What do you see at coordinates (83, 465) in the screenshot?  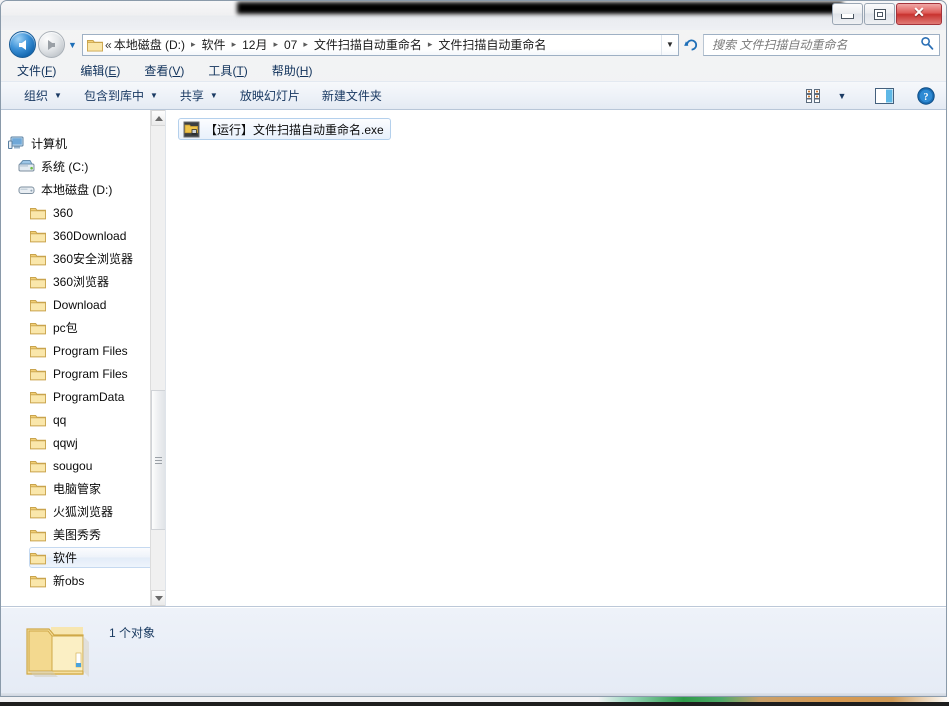 I see `tree-item-sougou: sougou` at bounding box center [83, 465].